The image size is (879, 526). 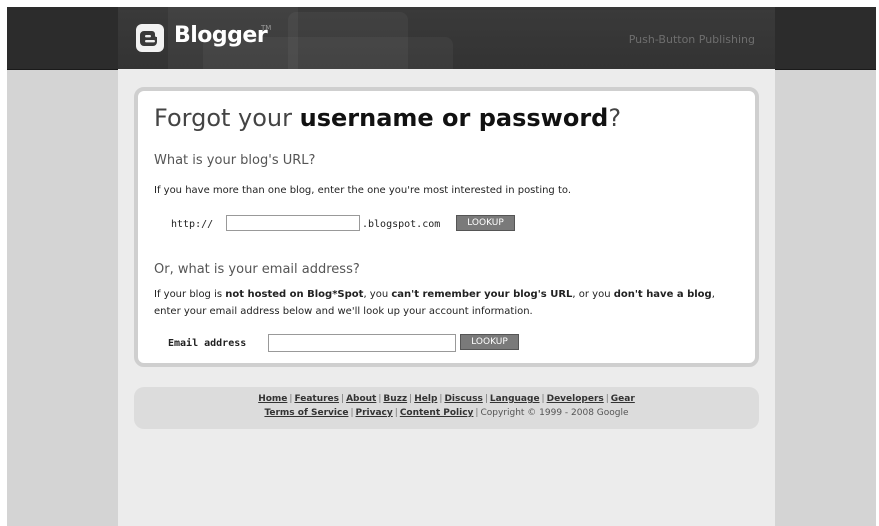 I want to click on help-text: If your blog is, so click(x=190, y=294).